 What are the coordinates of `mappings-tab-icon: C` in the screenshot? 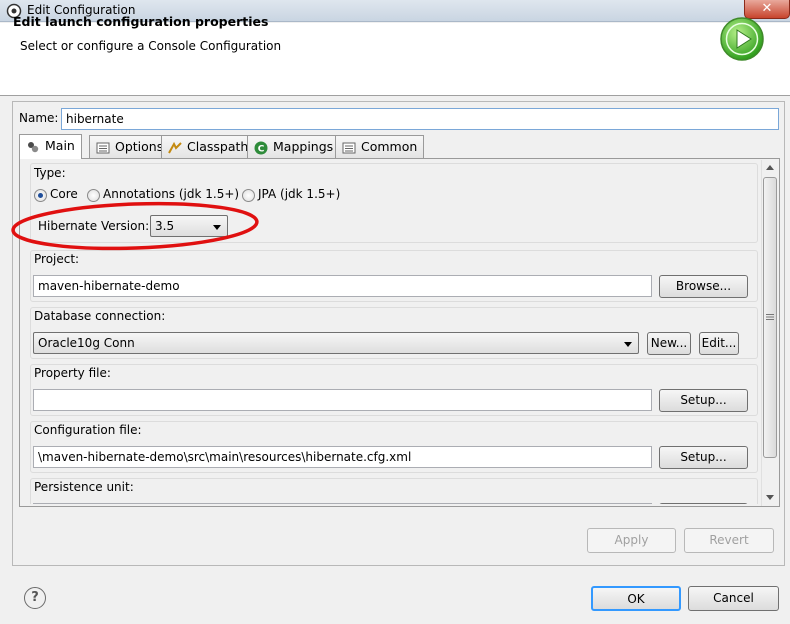 It's located at (261, 148).